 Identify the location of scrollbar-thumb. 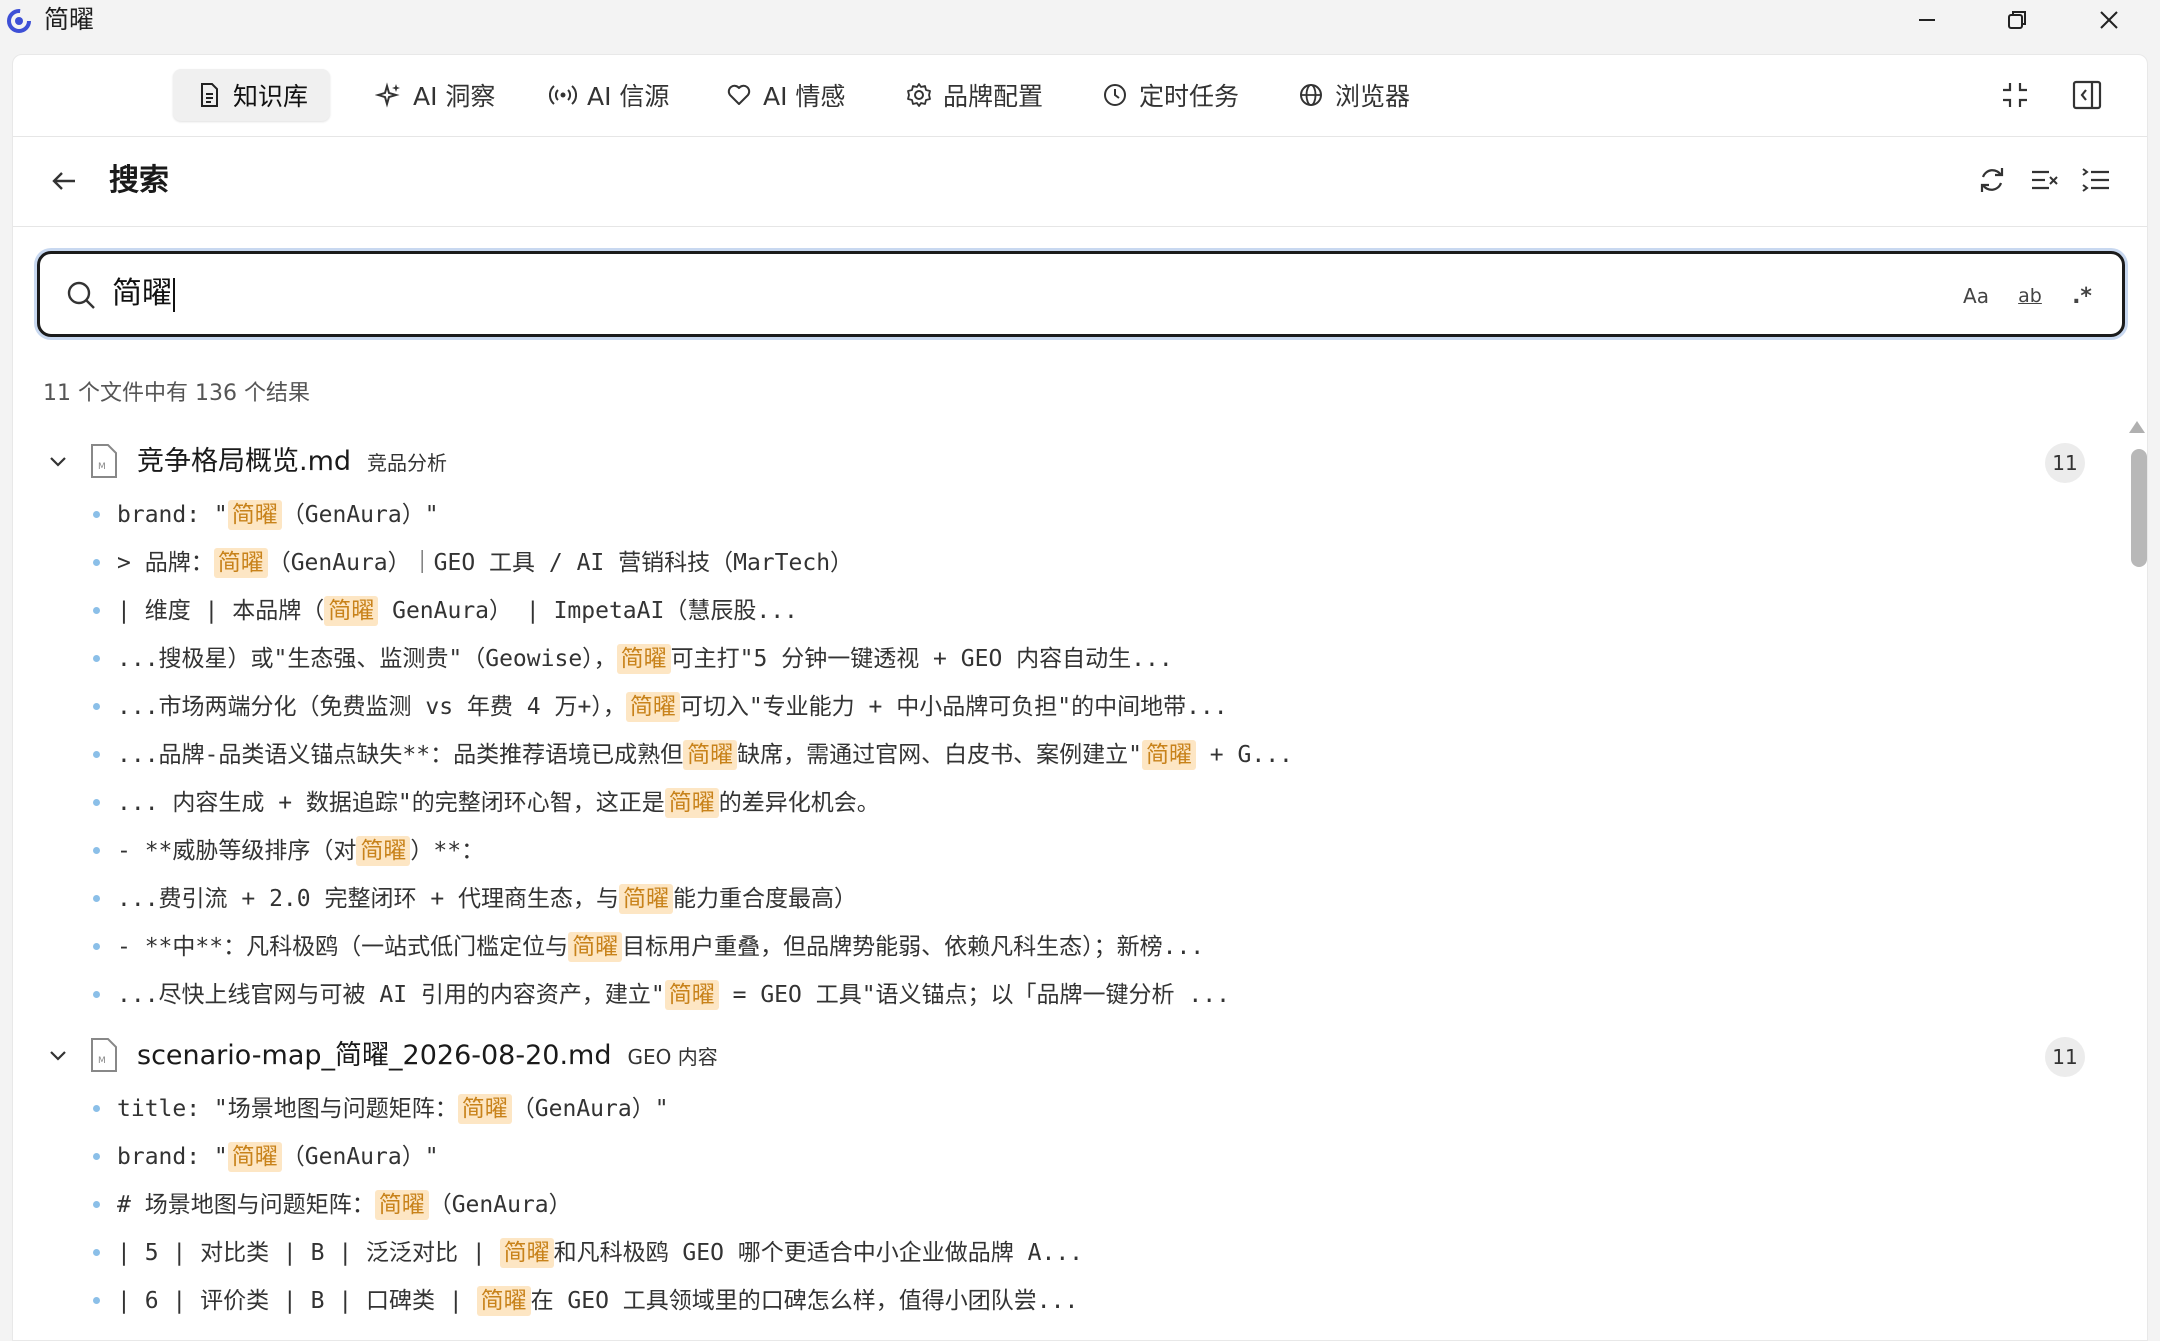
(2139, 508).